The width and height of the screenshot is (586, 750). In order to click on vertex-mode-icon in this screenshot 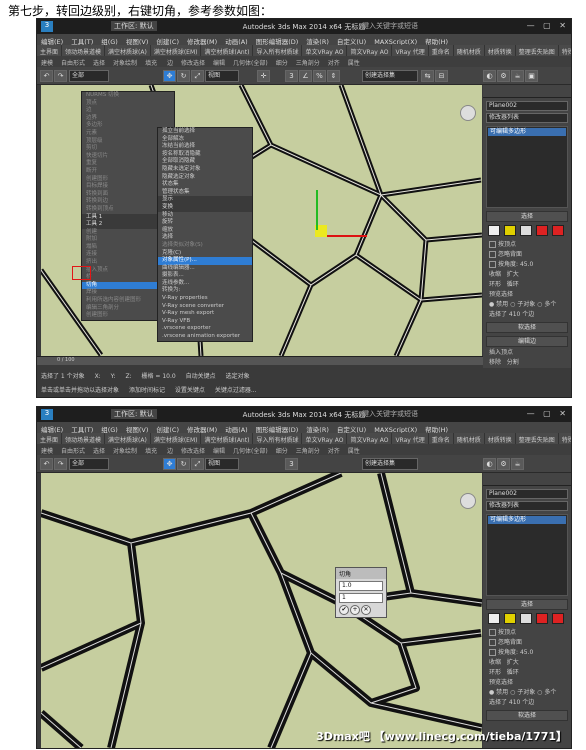, I will do `click(494, 618)`.